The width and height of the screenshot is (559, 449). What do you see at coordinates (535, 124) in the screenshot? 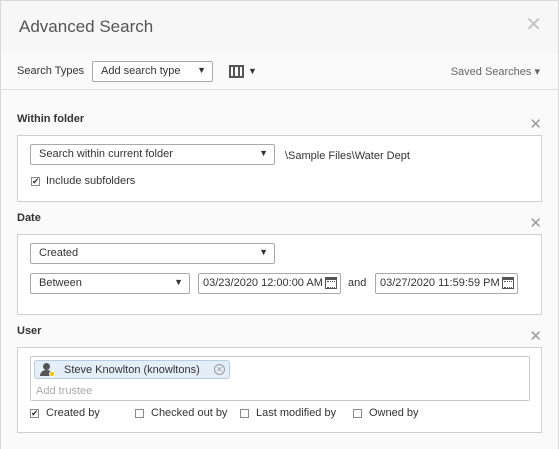
I see `remove-within-folder-icon: ✕` at bounding box center [535, 124].